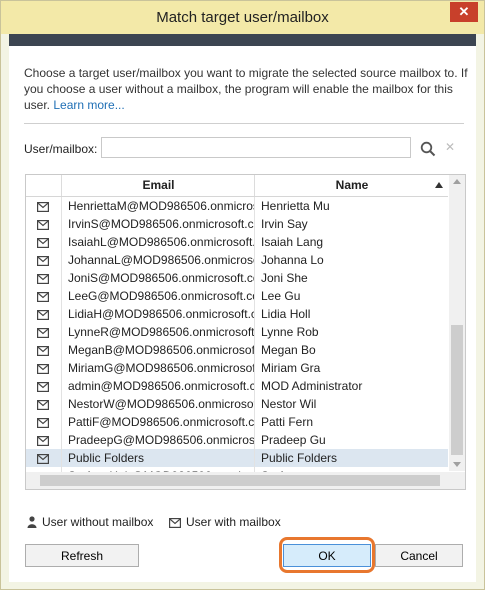  Describe the element at coordinates (457, 181) in the screenshot. I see `scroll-up-icon` at that location.